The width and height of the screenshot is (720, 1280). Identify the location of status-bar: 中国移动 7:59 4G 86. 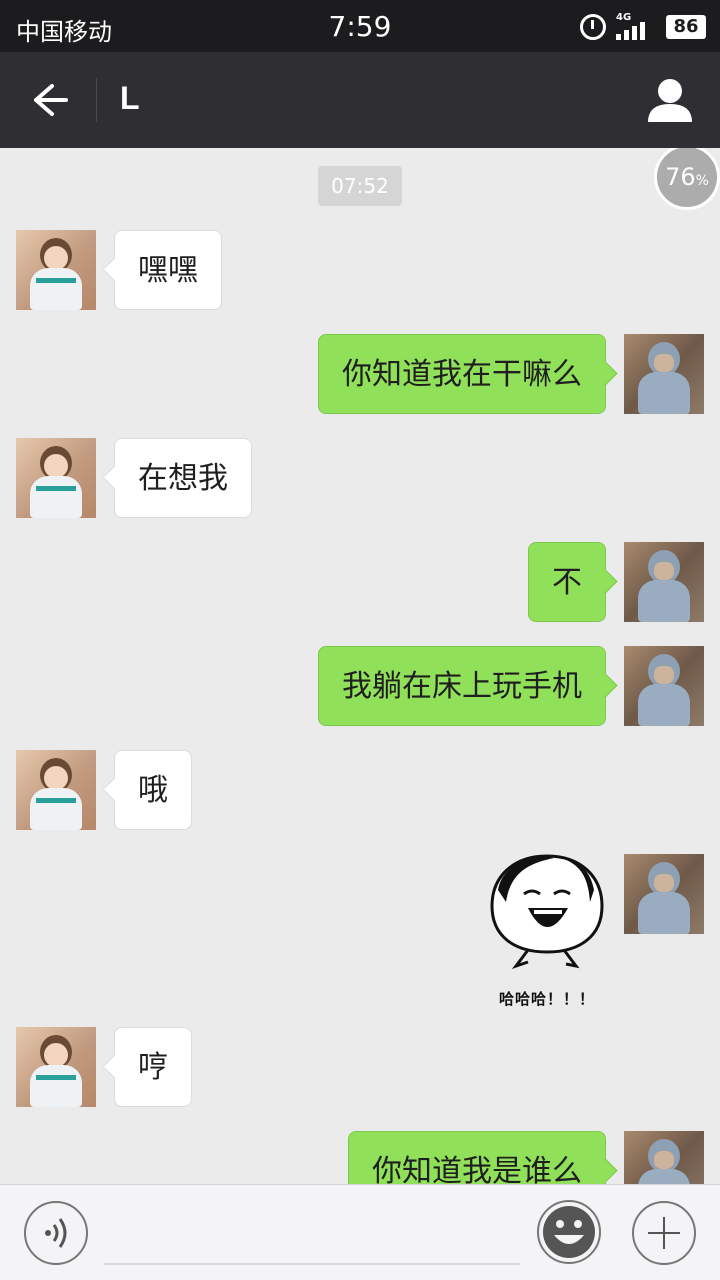
(360, 26).